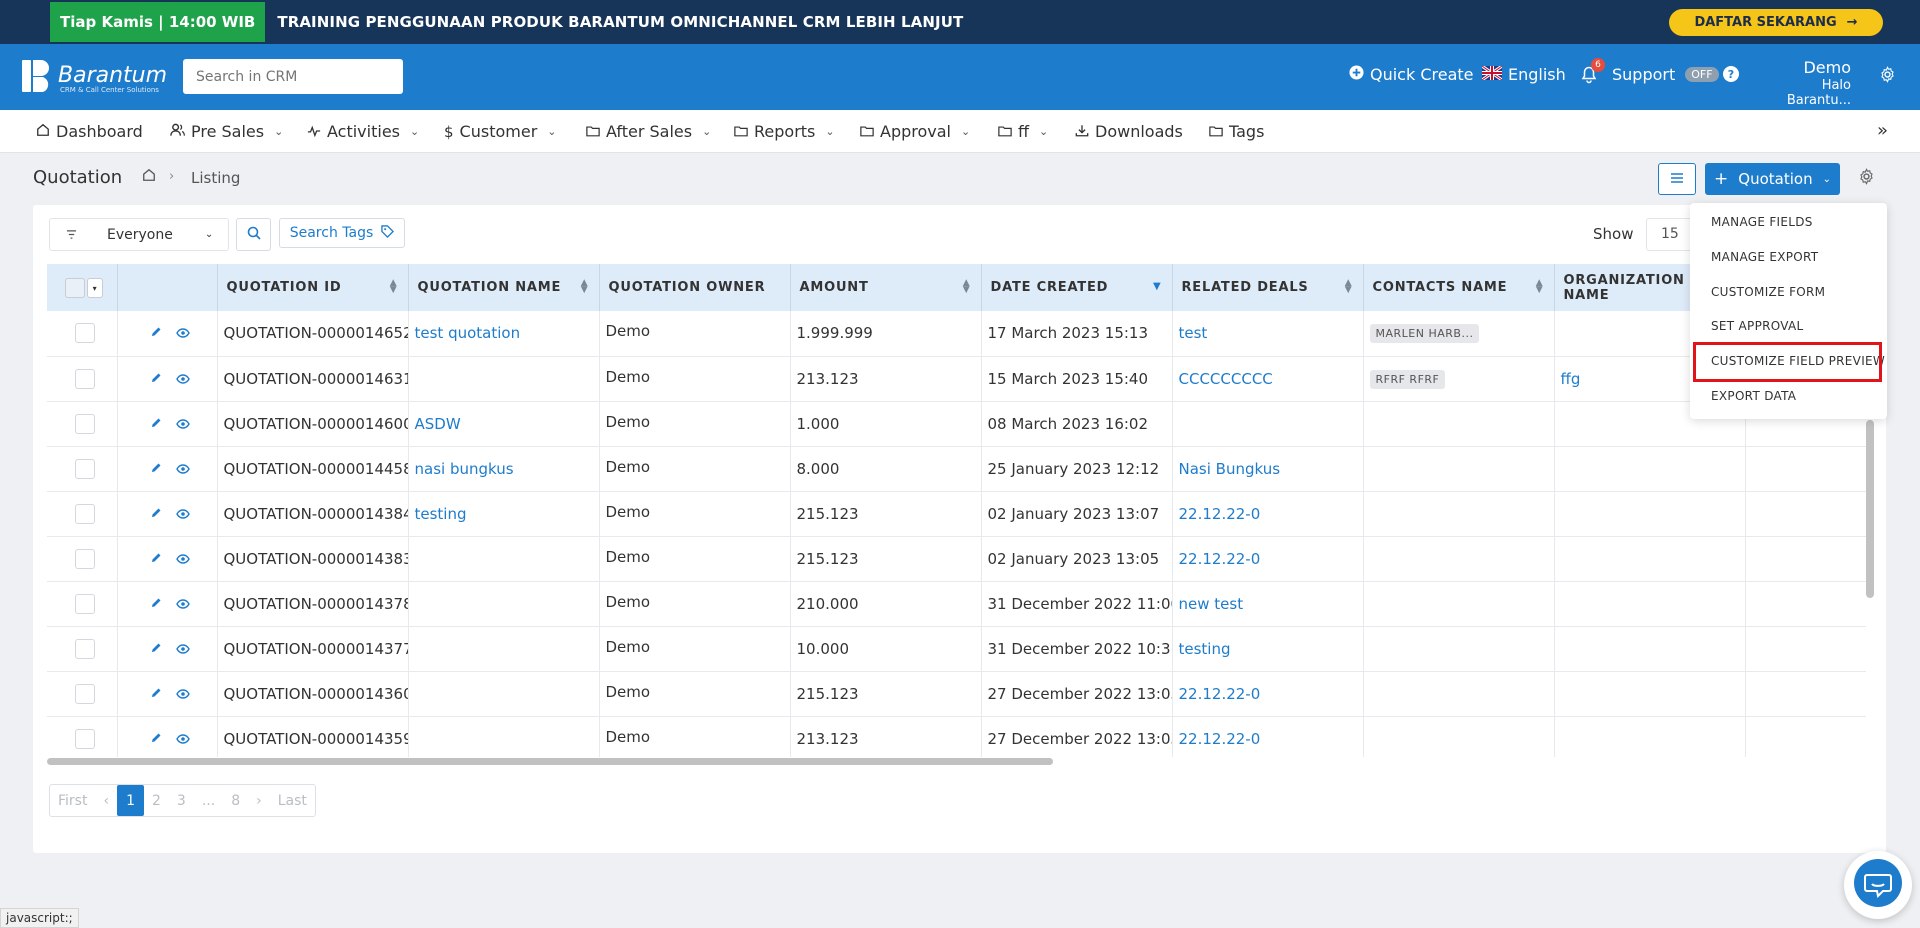 The image size is (1920, 928). What do you see at coordinates (1268, 604) in the screenshot?
I see `related-deal-link: new test` at bounding box center [1268, 604].